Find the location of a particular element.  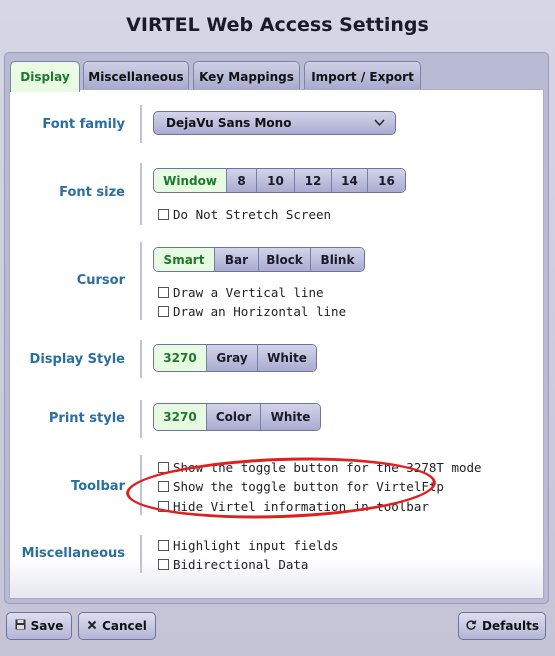

font-size-8-button: 8 is located at coordinates (241, 180).